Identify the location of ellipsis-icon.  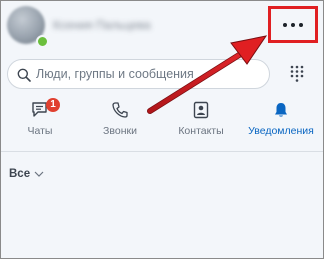
(293, 24).